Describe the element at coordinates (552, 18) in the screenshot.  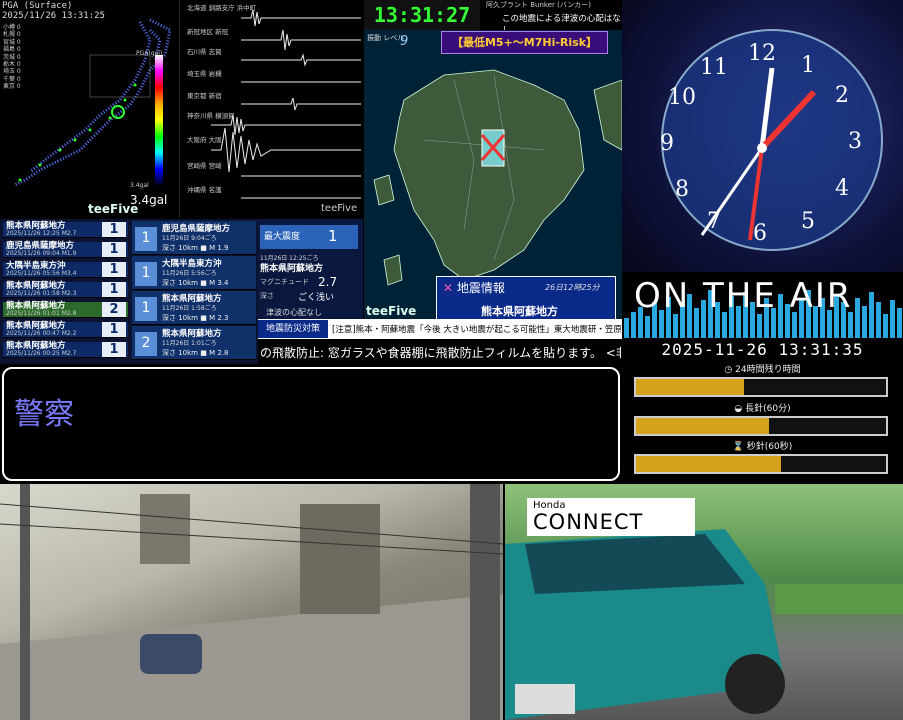
I see `bunker-panel: 阿久ブラント Bunker (バンカー) この地震による津波の心配はなし` at that location.